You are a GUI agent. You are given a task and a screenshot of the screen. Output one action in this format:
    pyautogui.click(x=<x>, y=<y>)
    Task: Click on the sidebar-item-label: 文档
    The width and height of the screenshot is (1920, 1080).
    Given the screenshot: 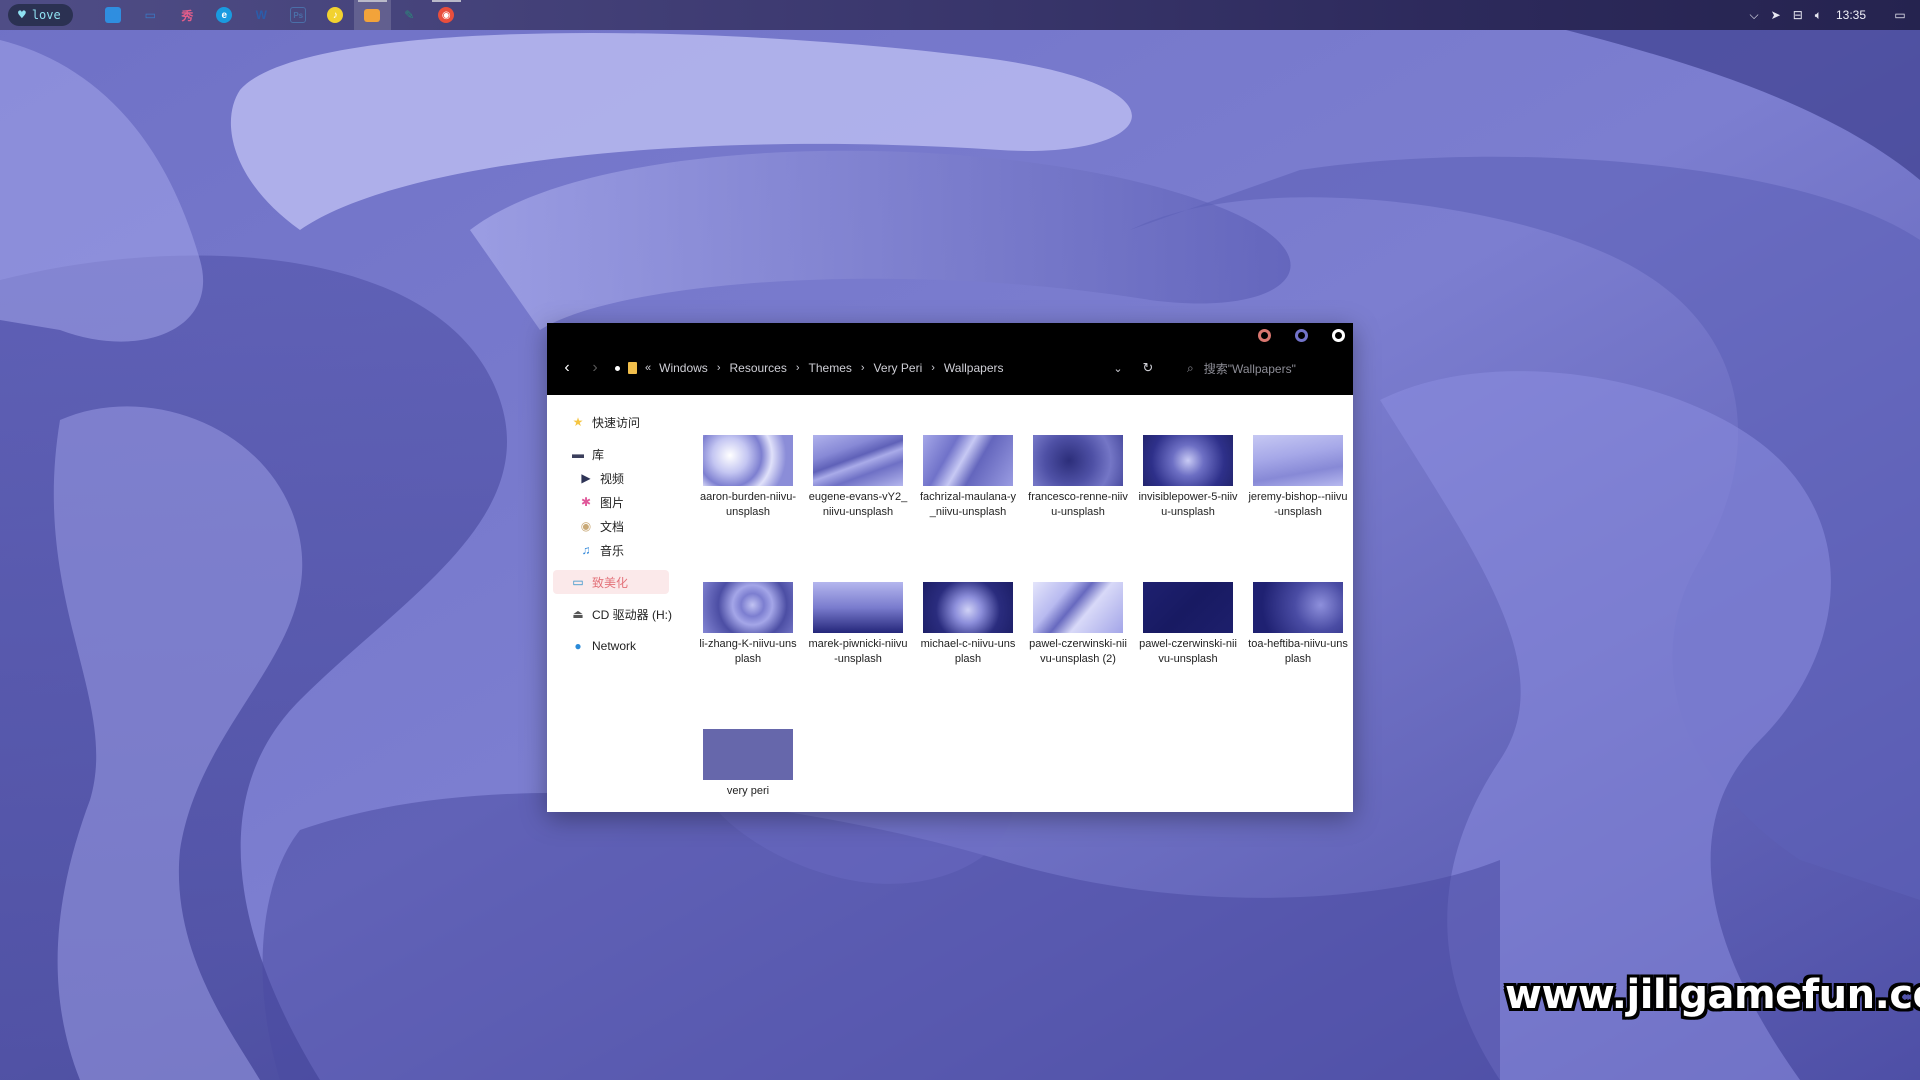 What is the action you would take?
    pyautogui.click(x=612, y=526)
    